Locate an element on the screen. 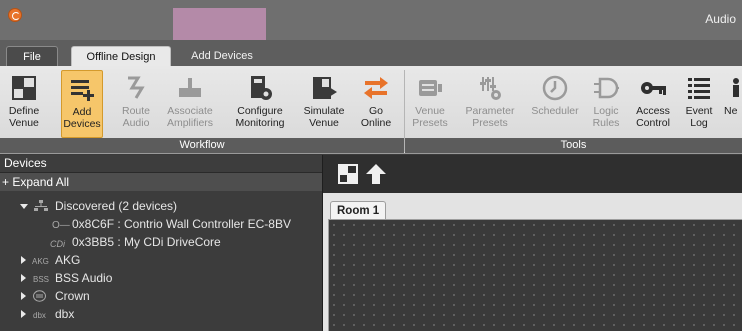  scheduler-label: Scheduler is located at coordinates (555, 111).